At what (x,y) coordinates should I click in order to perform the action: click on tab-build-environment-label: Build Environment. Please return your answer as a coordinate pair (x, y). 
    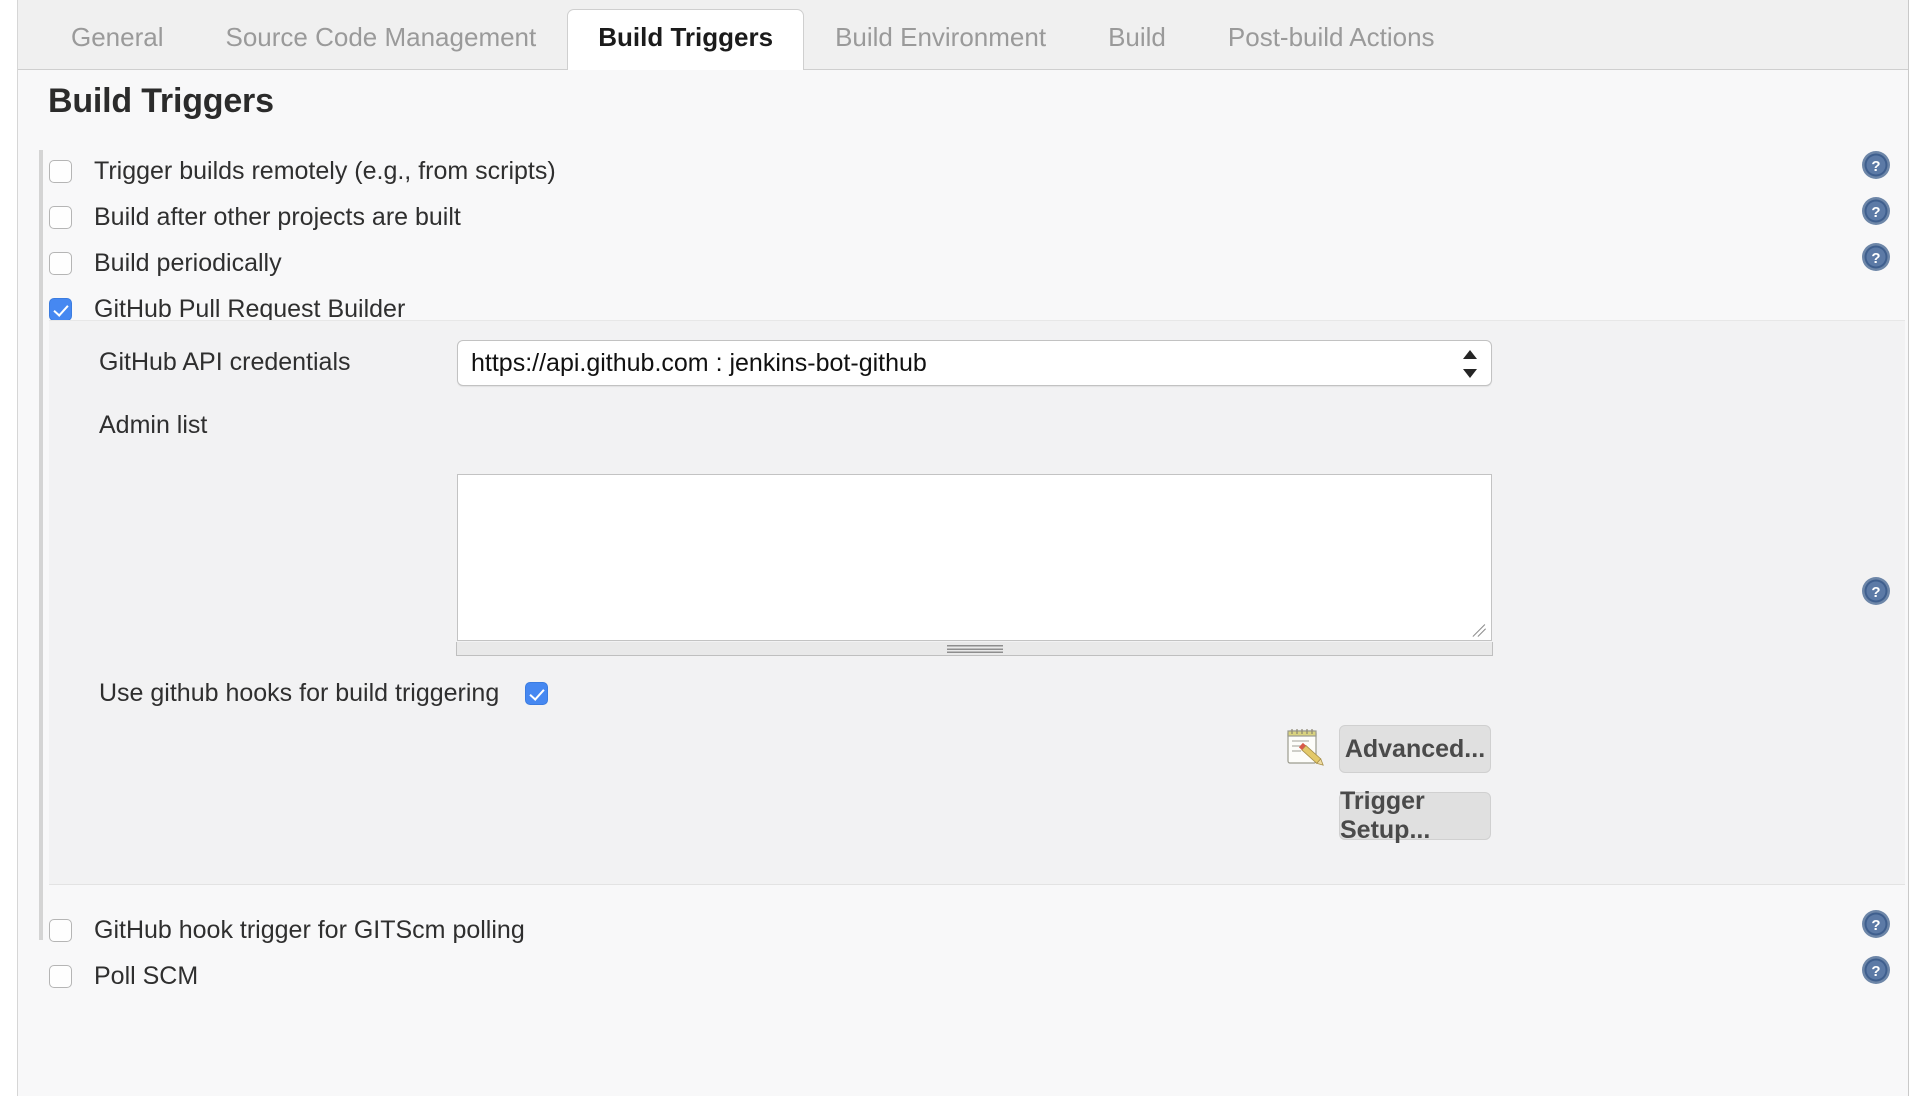
    Looking at the image, I should click on (941, 36).